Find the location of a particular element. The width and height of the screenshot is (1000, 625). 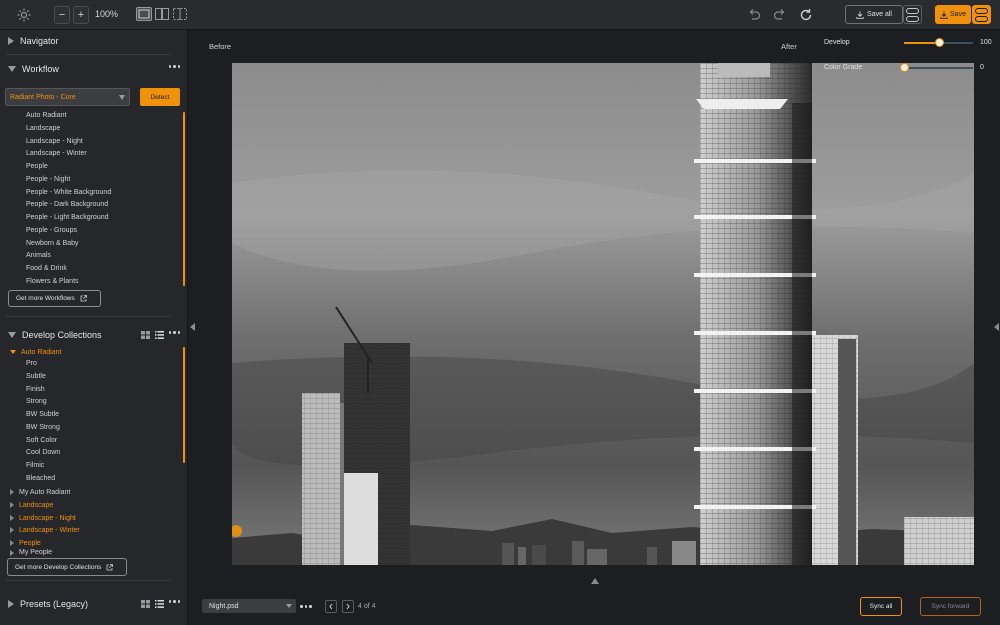

navigator-section-header: Navigator is located at coordinates (94, 41).